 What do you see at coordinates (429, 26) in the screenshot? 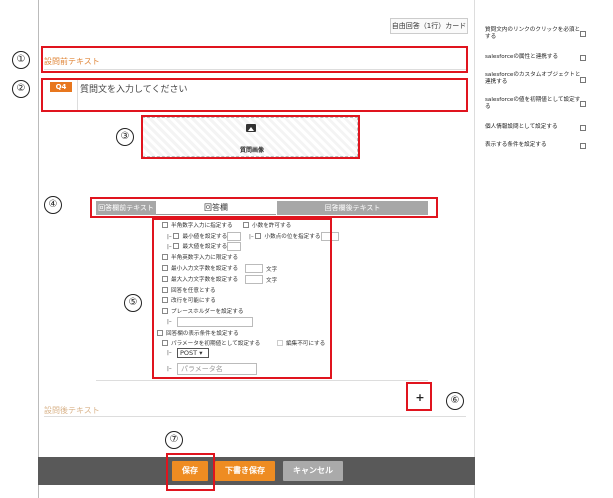
I see `card-type-badge: 自由回答（1行）カード` at bounding box center [429, 26].